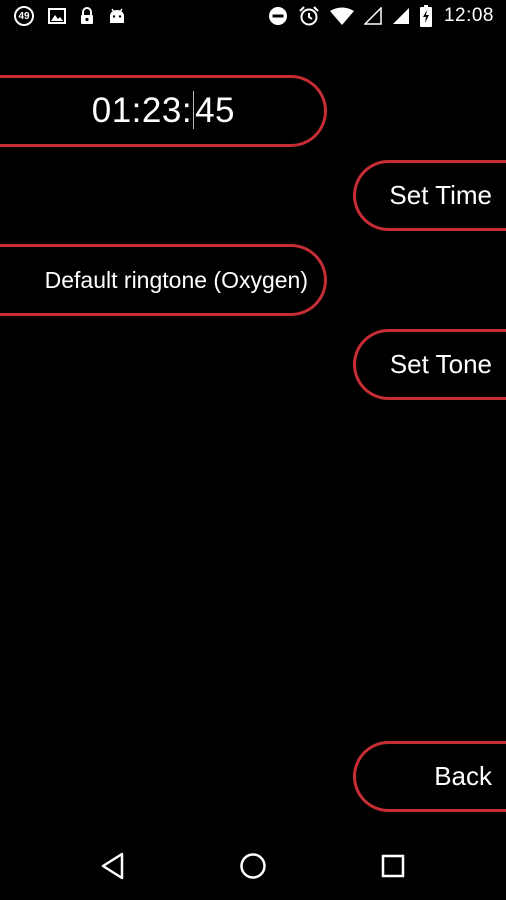 This screenshot has height=900, width=506. What do you see at coordinates (87, 16) in the screenshot?
I see `lock-icon` at bounding box center [87, 16].